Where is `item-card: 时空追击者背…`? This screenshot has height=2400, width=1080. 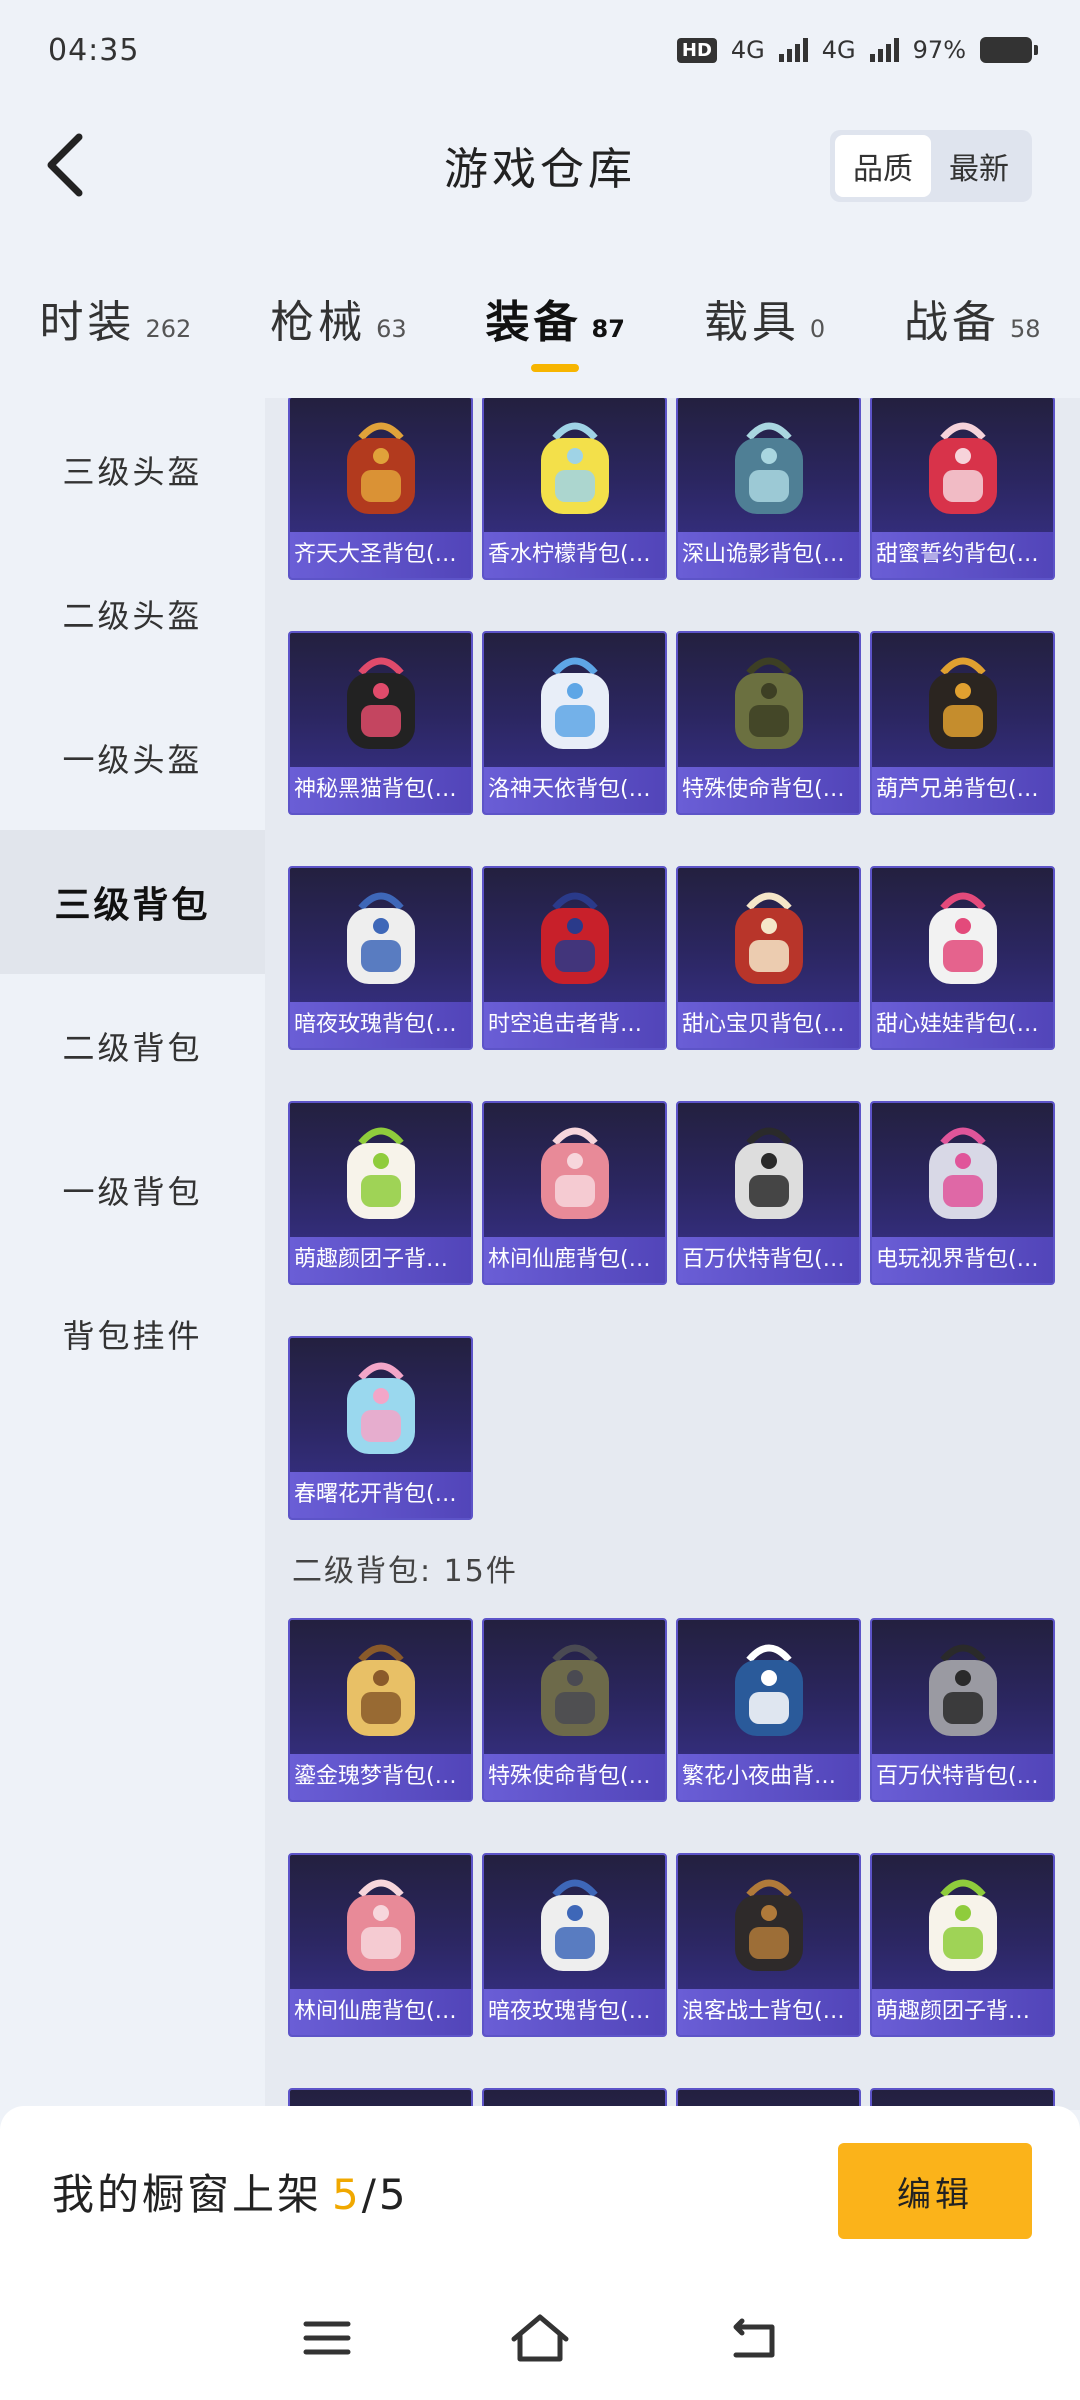
item-card: 时空追击者背… is located at coordinates (574, 958).